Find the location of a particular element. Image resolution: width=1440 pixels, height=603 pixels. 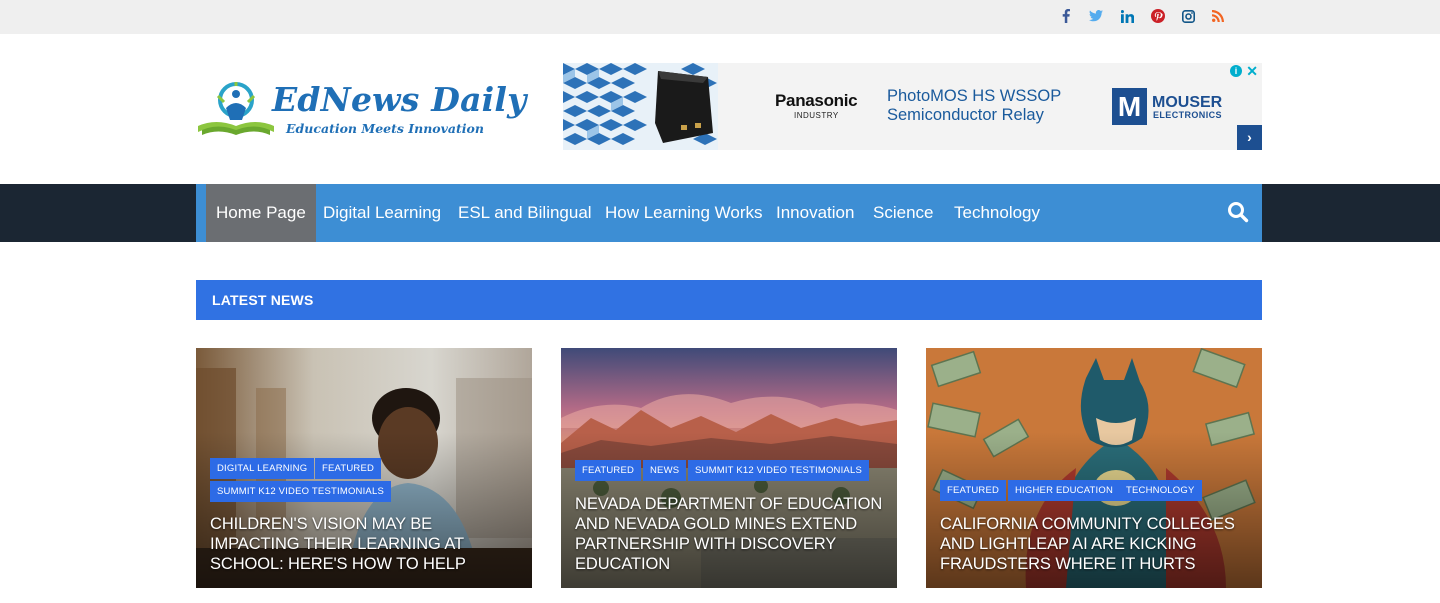

site-logo: EdNews Daily Education Meets Innovation is located at coordinates (361, 109).